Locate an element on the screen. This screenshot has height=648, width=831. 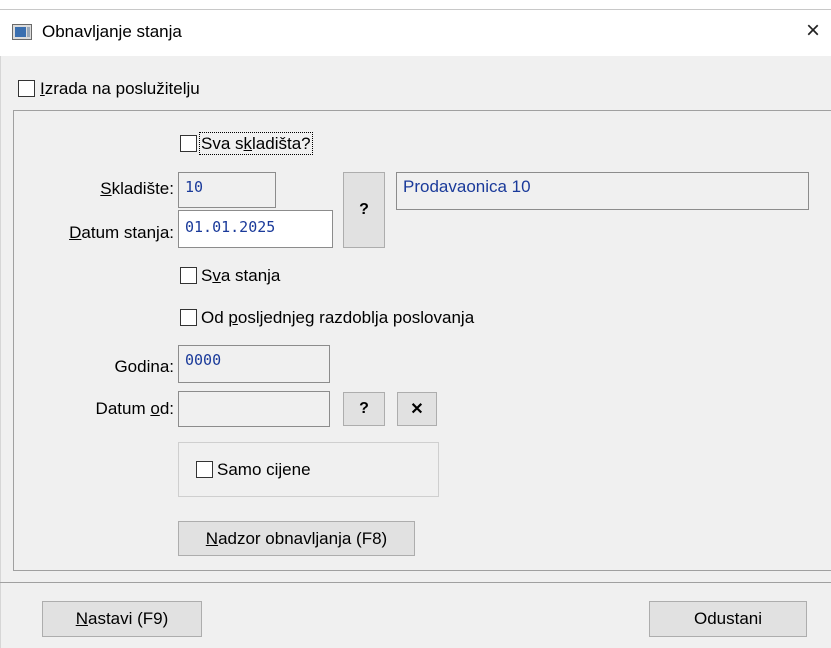
parent-window-strip is located at coordinates (415, 5).